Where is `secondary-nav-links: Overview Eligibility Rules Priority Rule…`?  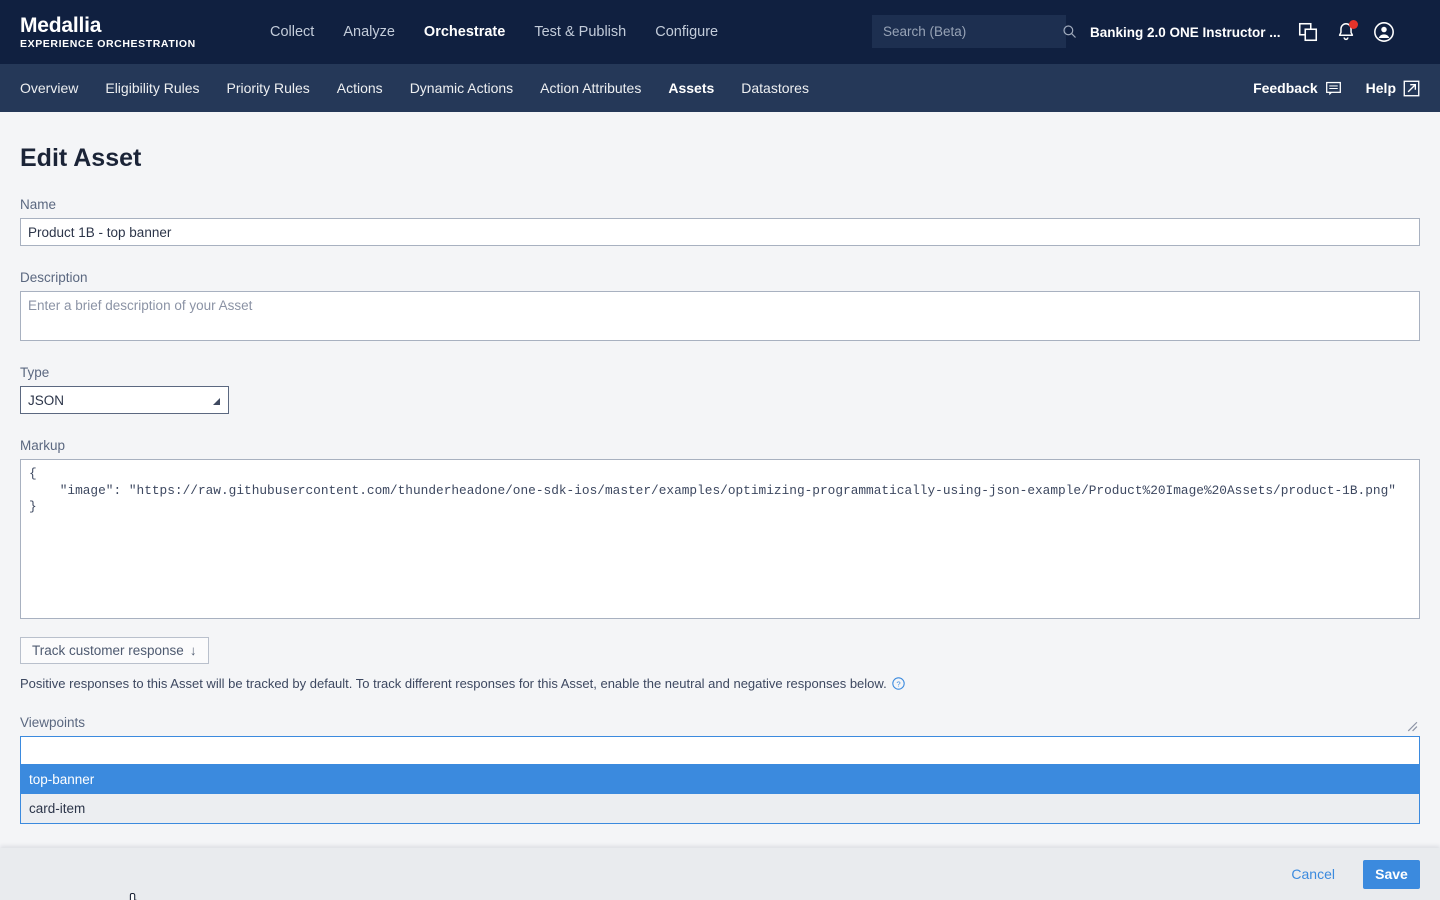 secondary-nav-links: Overview Eligibility Rules Priority Rule… is located at coordinates (414, 88).